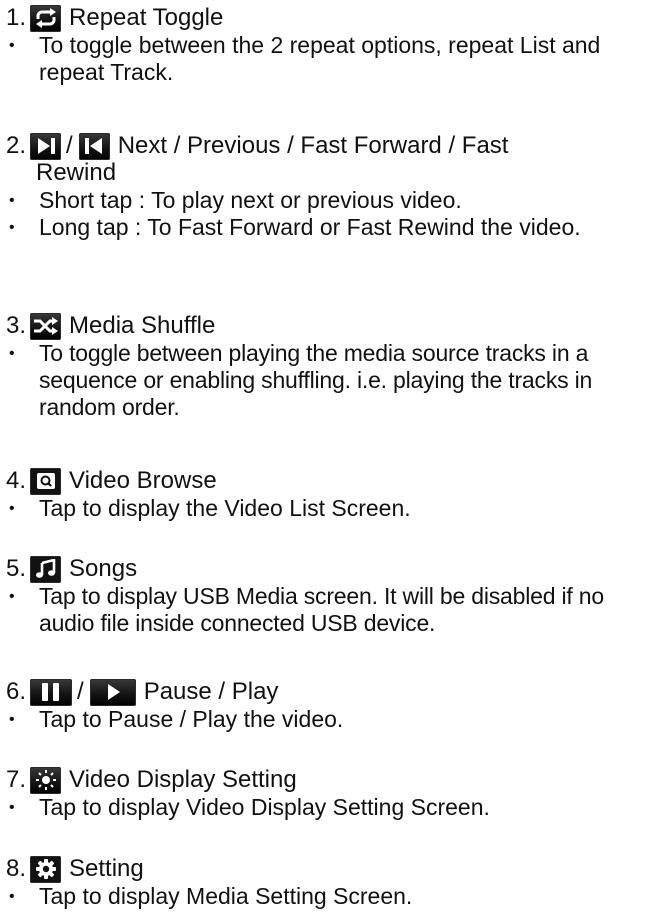 Image resolution: width=647 pixels, height=918 pixels. What do you see at coordinates (324, 692) in the screenshot?
I see `item-heading: 6. / Pause / Play` at bounding box center [324, 692].